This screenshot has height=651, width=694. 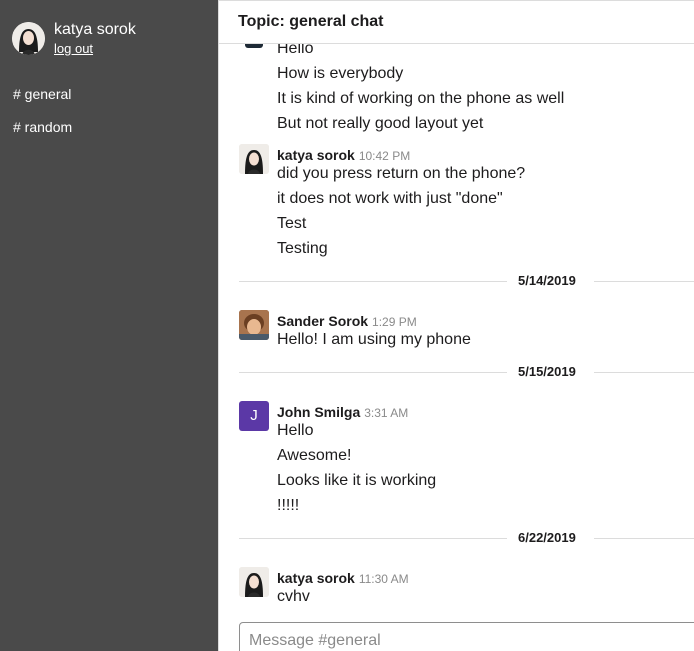 What do you see at coordinates (394, 322) in the screenshot?
I see `message-time: 1:29 PM` at bounding box center [394, 322].